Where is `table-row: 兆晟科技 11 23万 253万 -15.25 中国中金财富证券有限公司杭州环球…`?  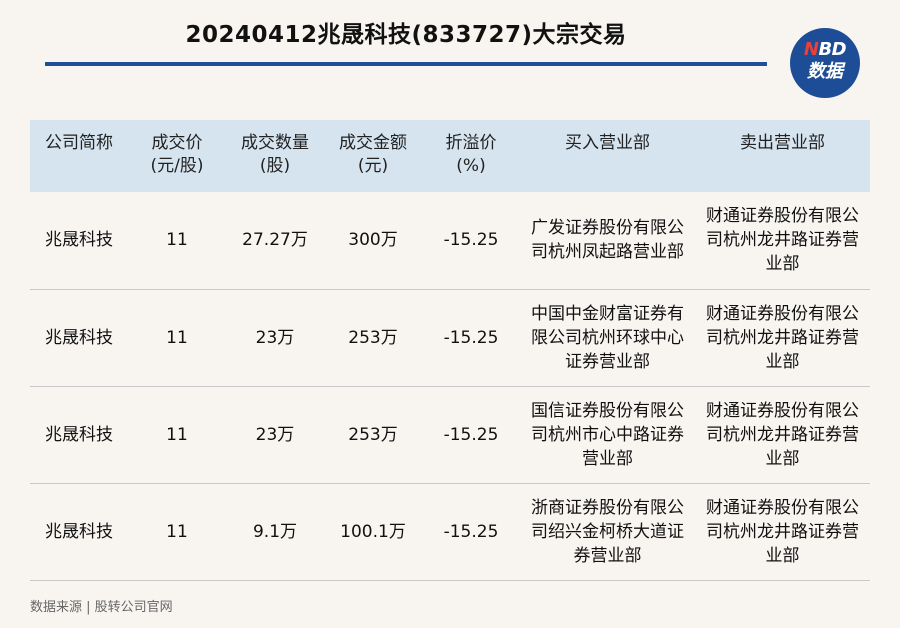
table-row: 兆晟科技 11 23万 253万 -15.25 中国中金财富证券有限公司杭州环球… is located at coordinates (450, 337).